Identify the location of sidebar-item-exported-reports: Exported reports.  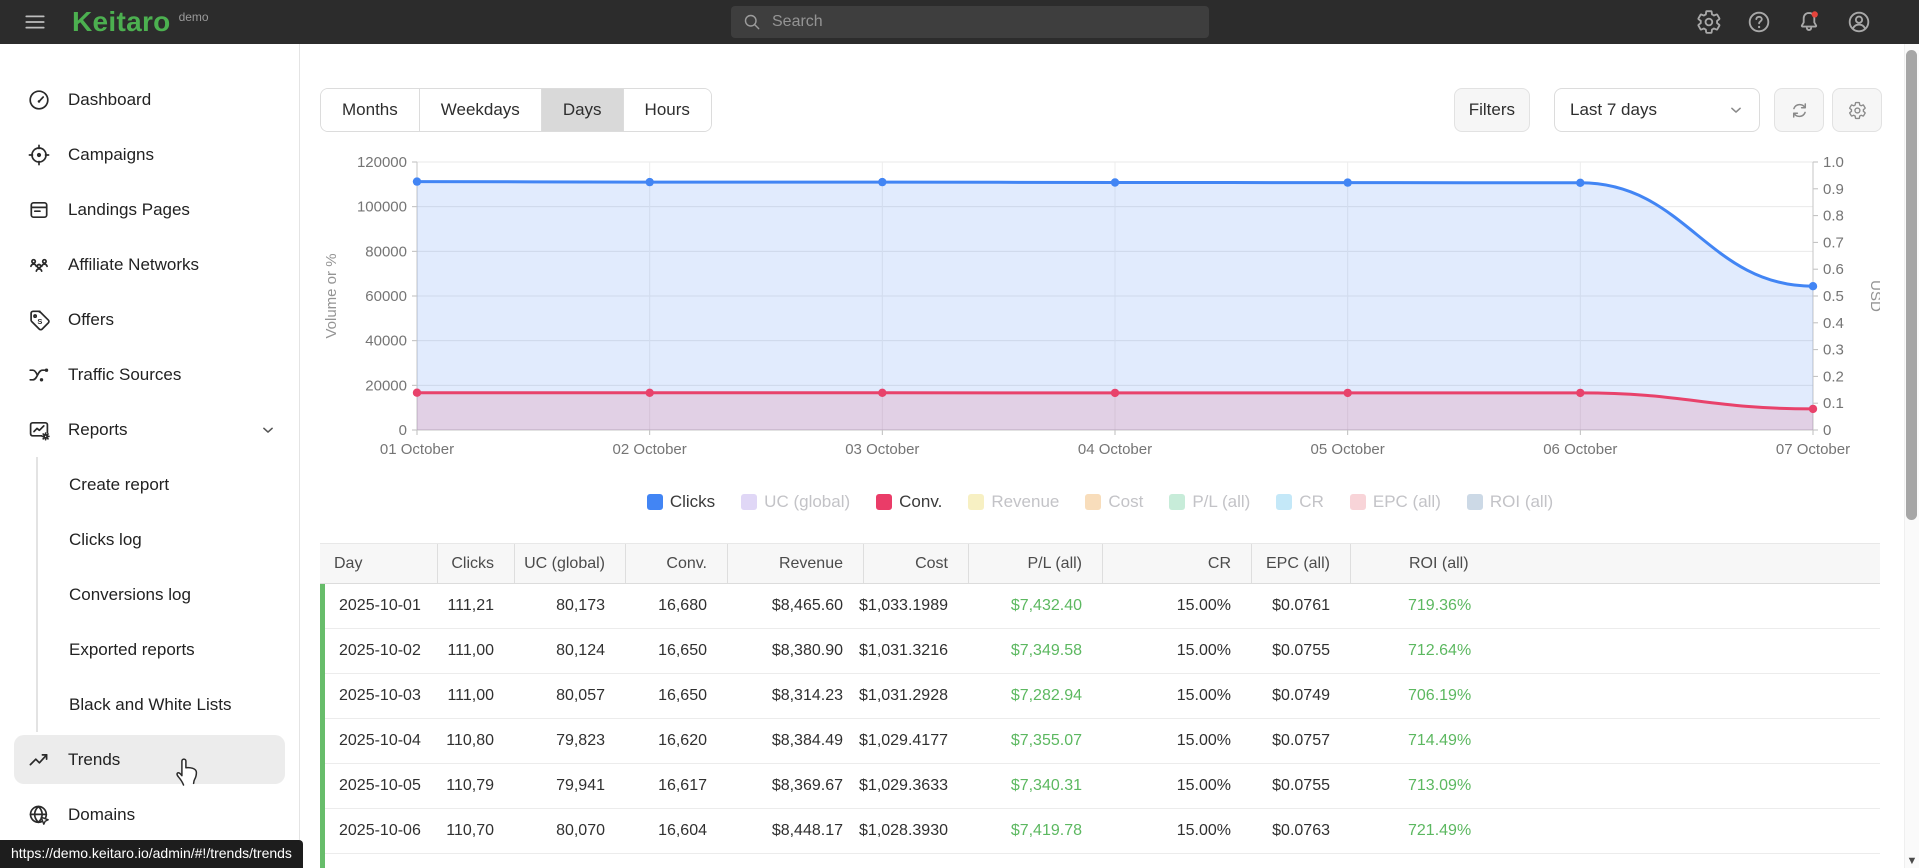
(168, 649).